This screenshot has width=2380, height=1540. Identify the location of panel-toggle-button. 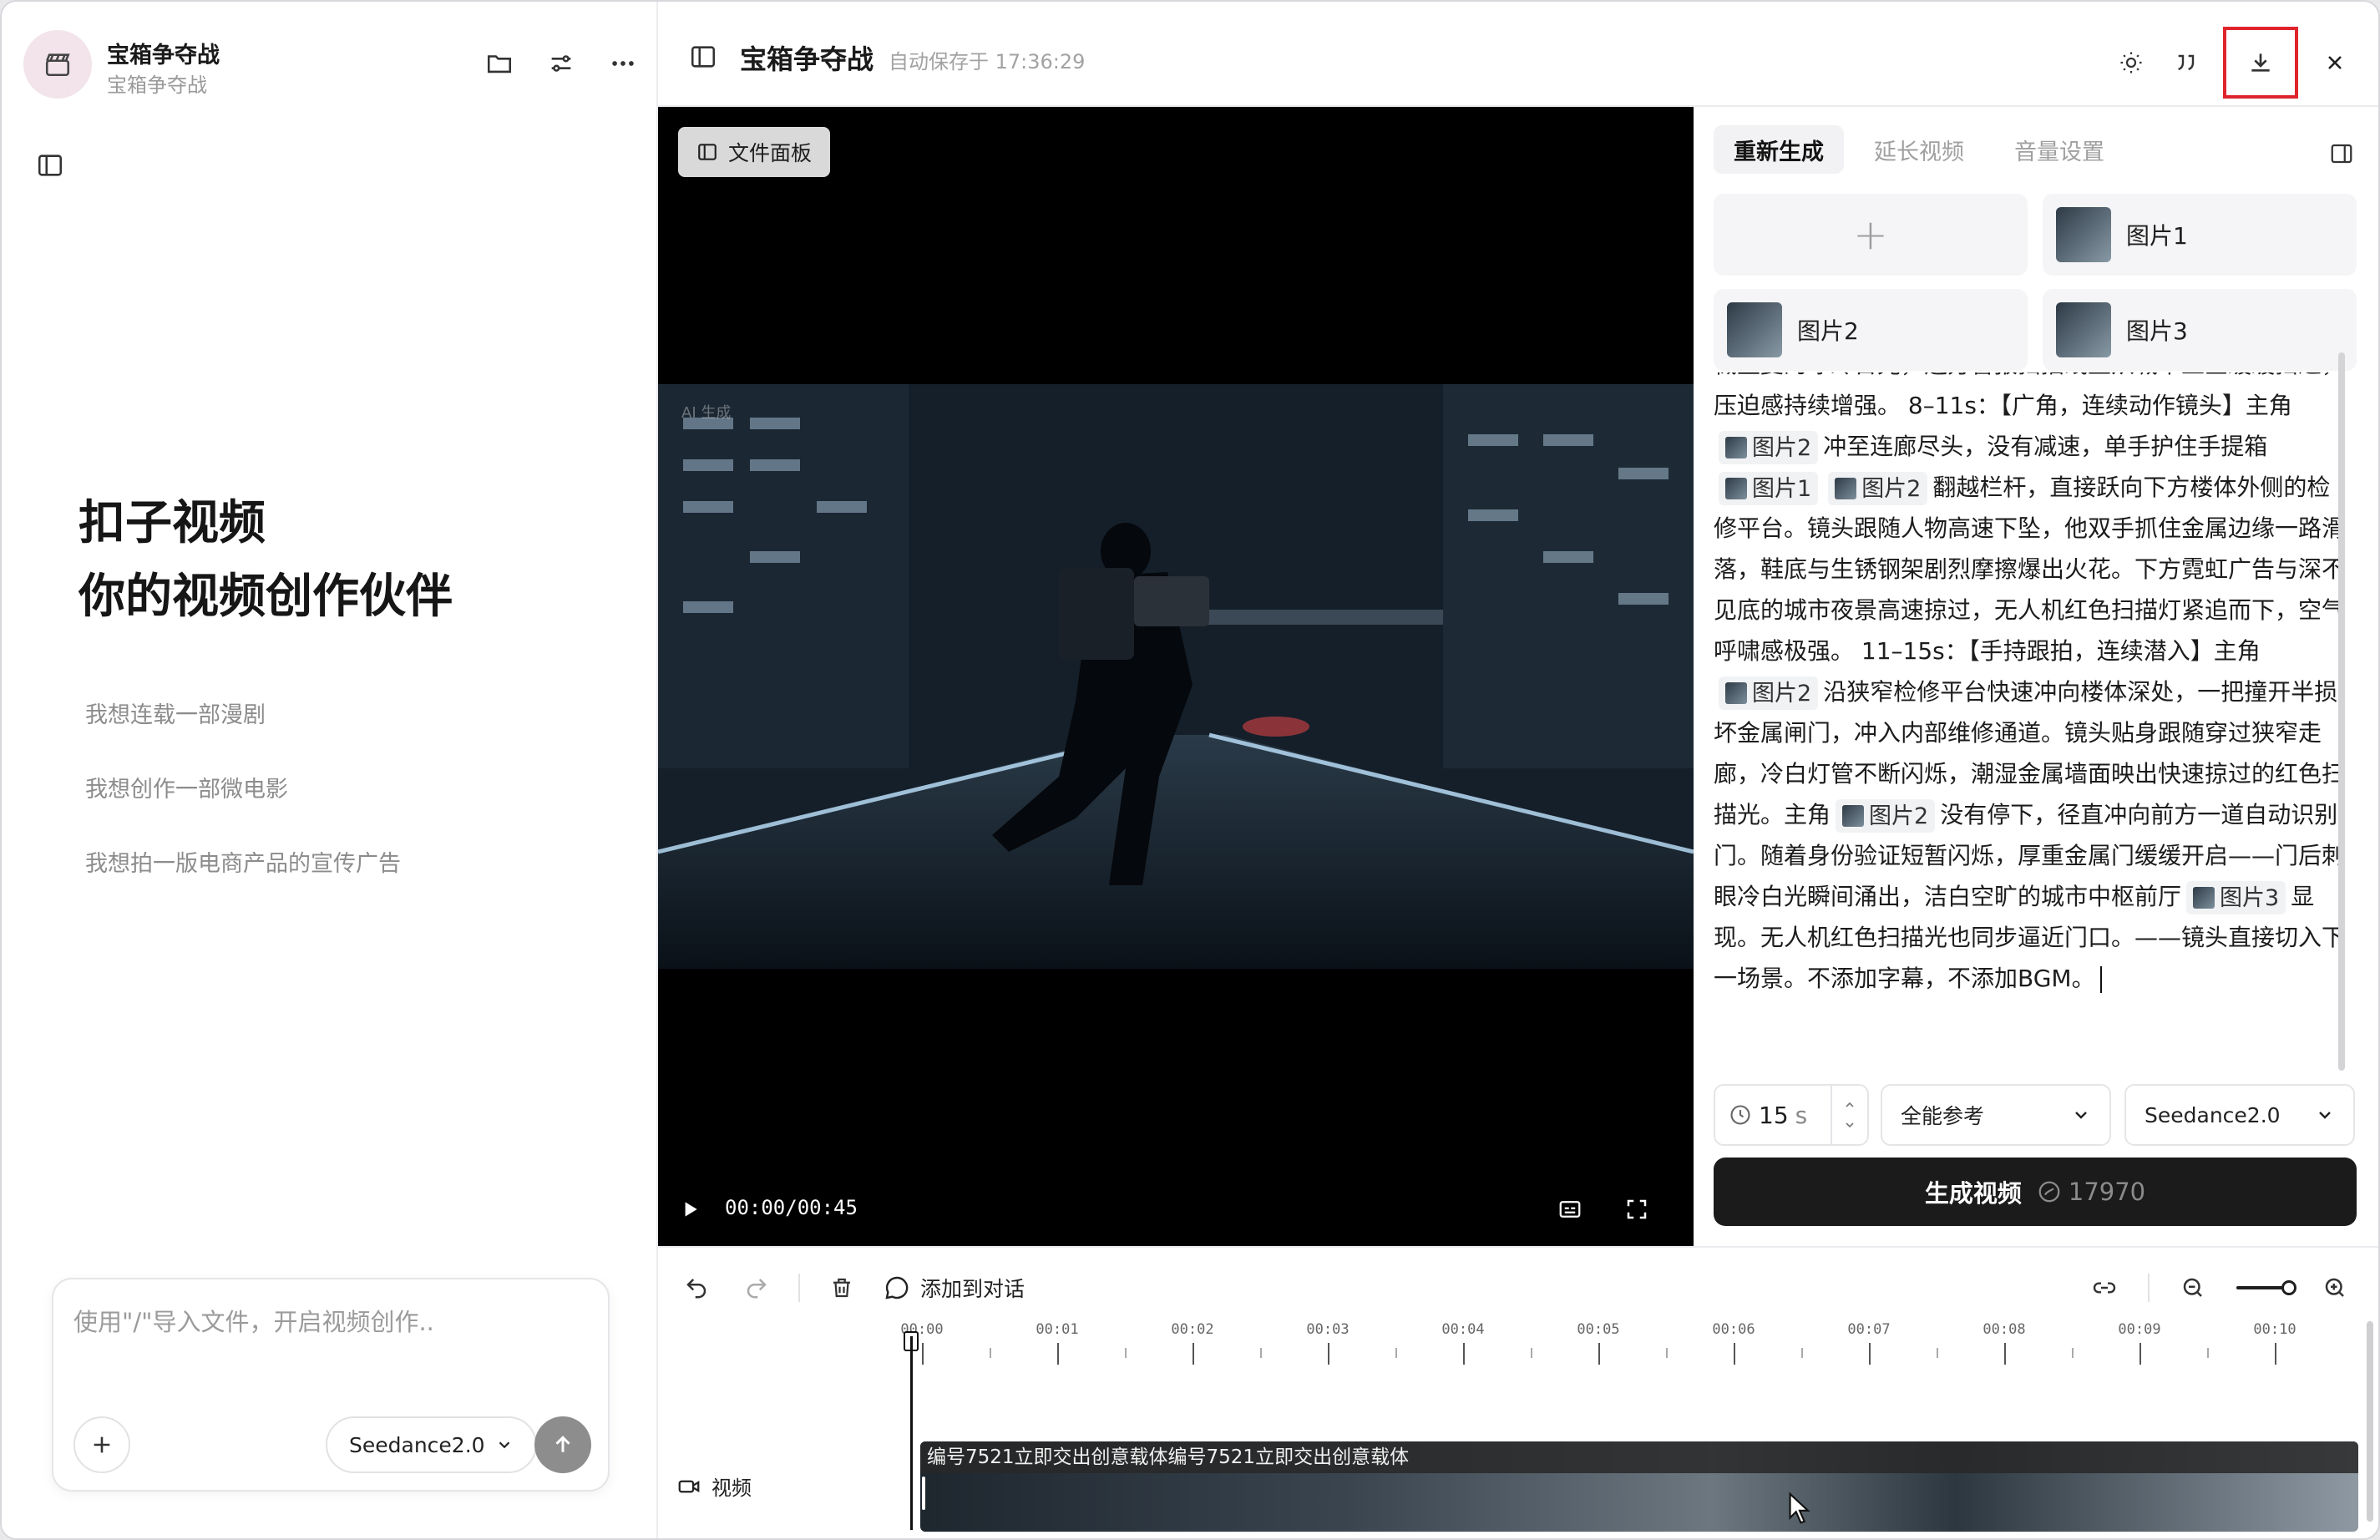
(703, 57).